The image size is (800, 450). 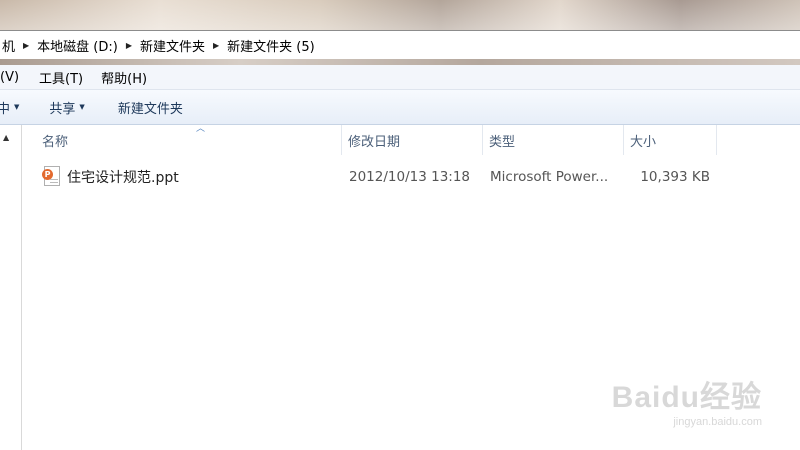 What do you see at coordinates (66, 107) in the screenshot?
I see `share-button: 共享 ▼` at bounding box center [66, 107].